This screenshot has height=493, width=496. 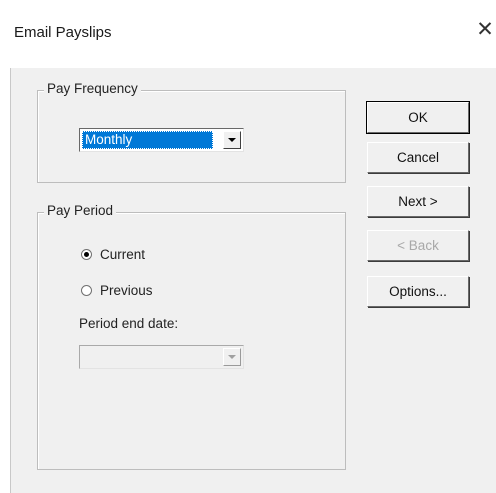 What do you see at coordinates (418, 245) in the screenshot?
I see `back-button: < Back` at bounding box center [418, 245].